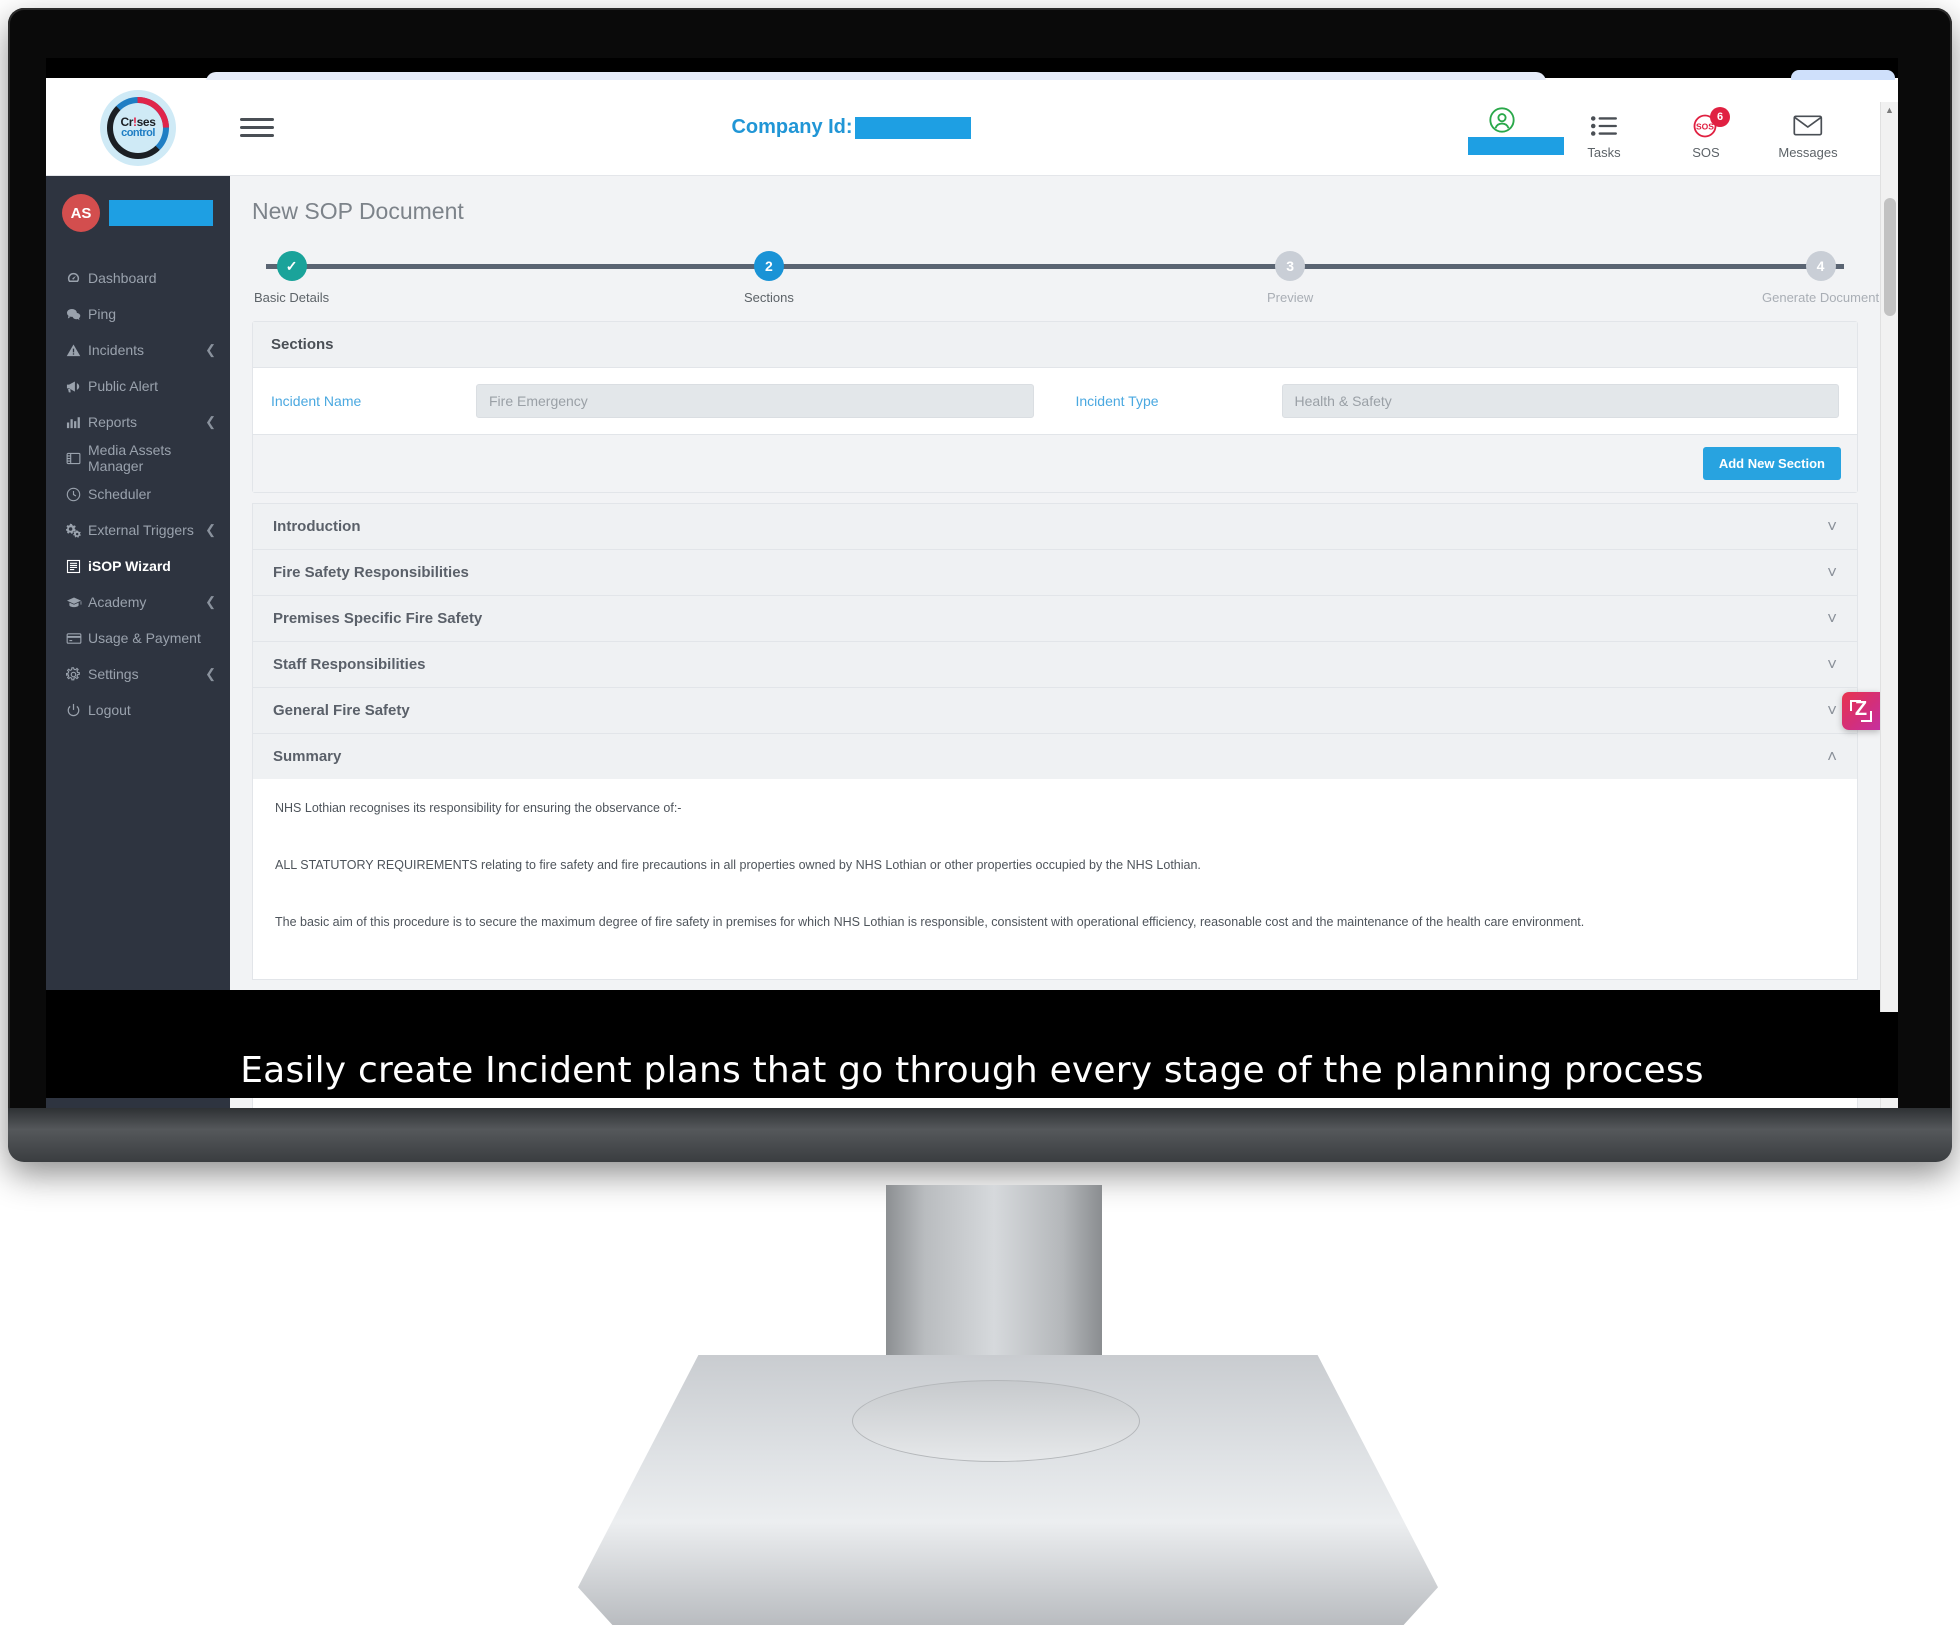  What do you see at coordinates (755, 401) in the screenshot?
I see `incident-name-input: Fire Emergency` at bounding box center [755, 401].